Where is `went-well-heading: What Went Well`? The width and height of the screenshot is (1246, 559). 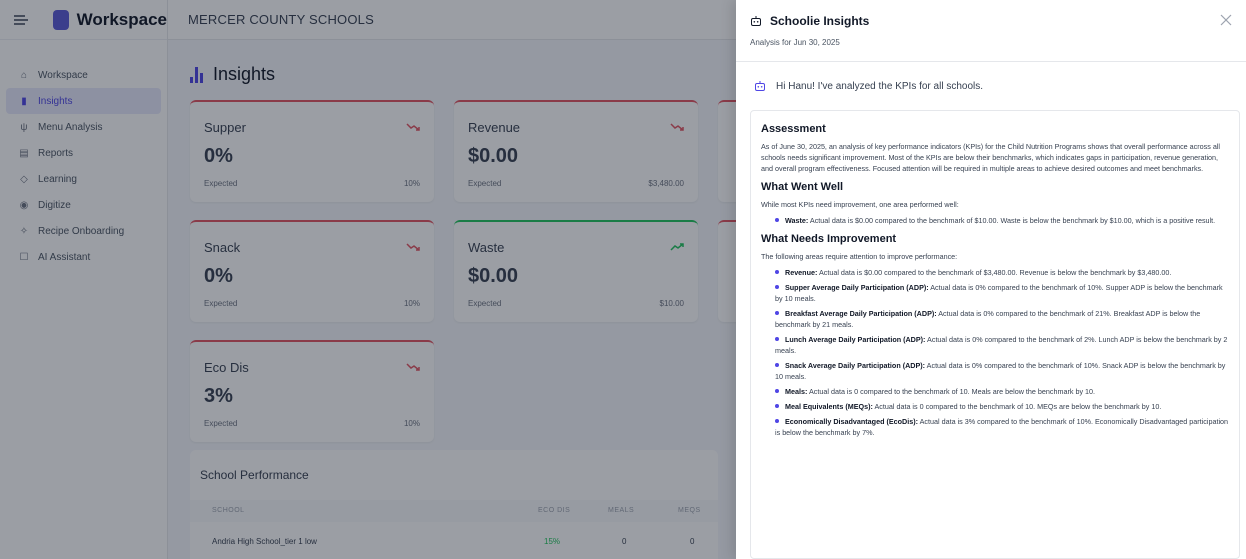
went-well-heading: What Went Well is located at coordinates (802, 187).